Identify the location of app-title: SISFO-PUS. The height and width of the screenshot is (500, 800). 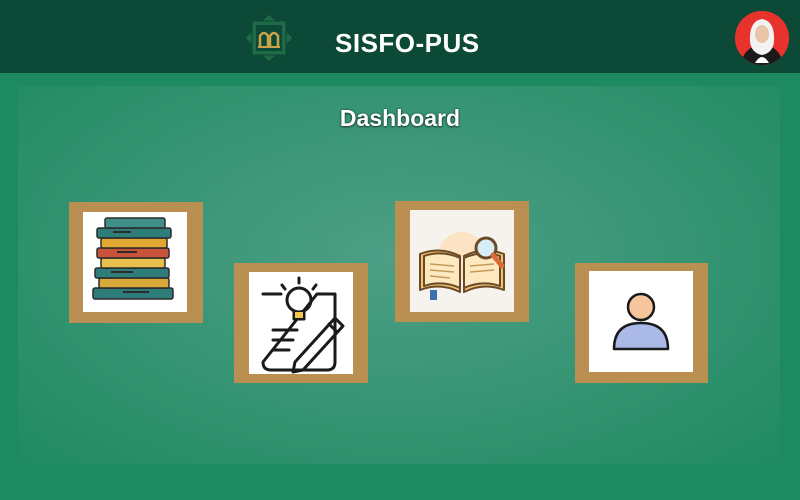
(407, 43).